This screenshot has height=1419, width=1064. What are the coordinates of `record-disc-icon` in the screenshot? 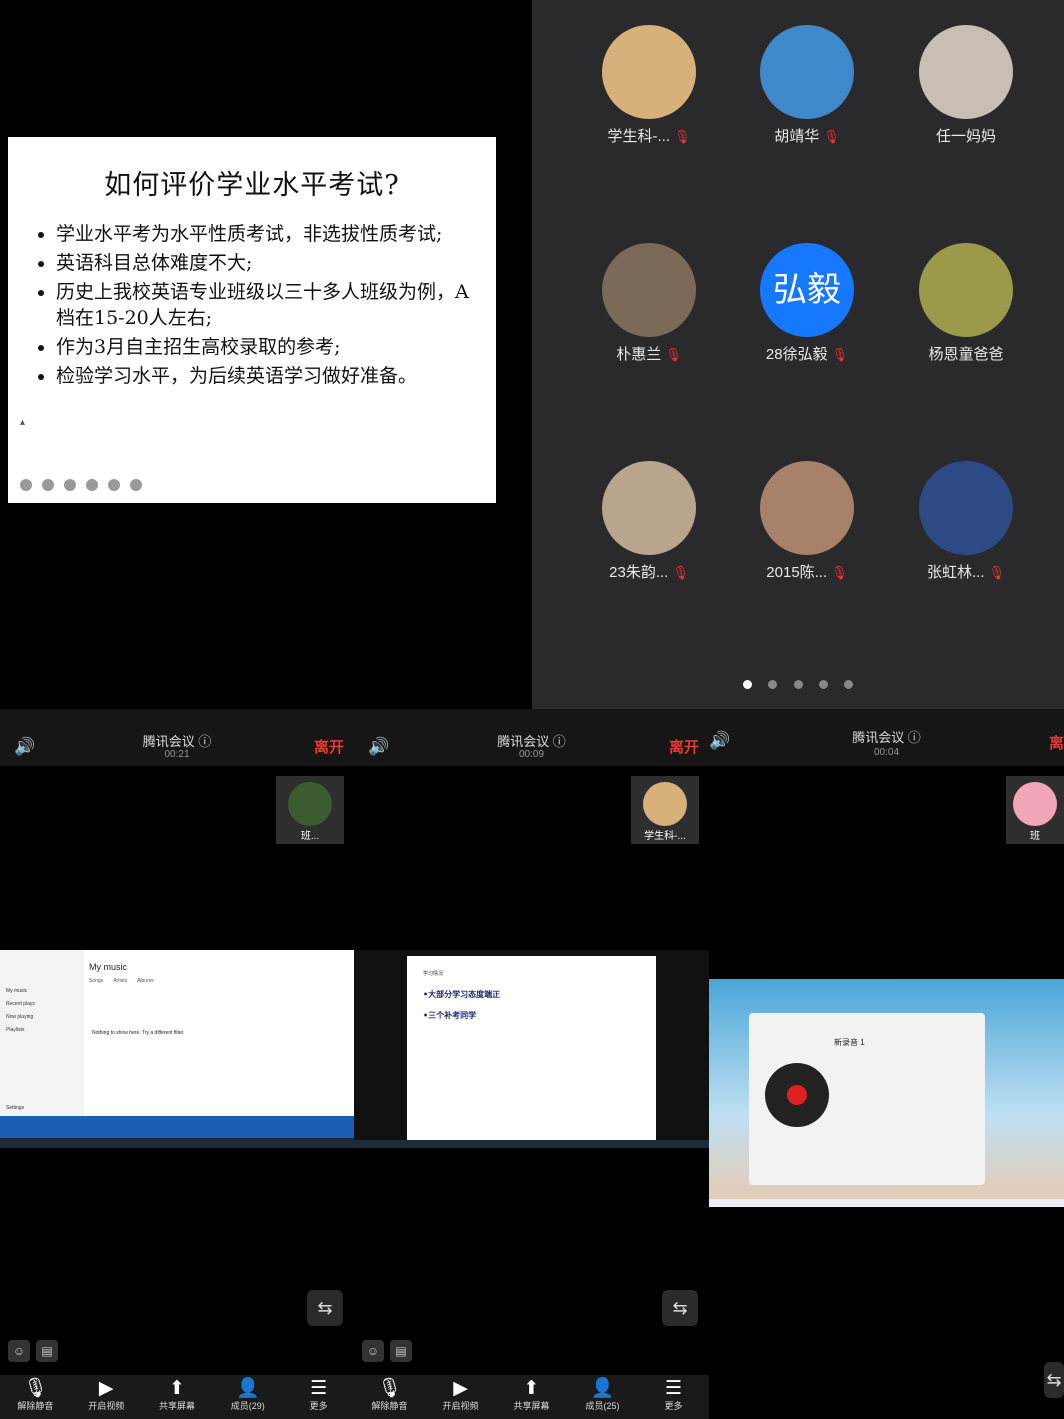 It's located at (797, 1095).